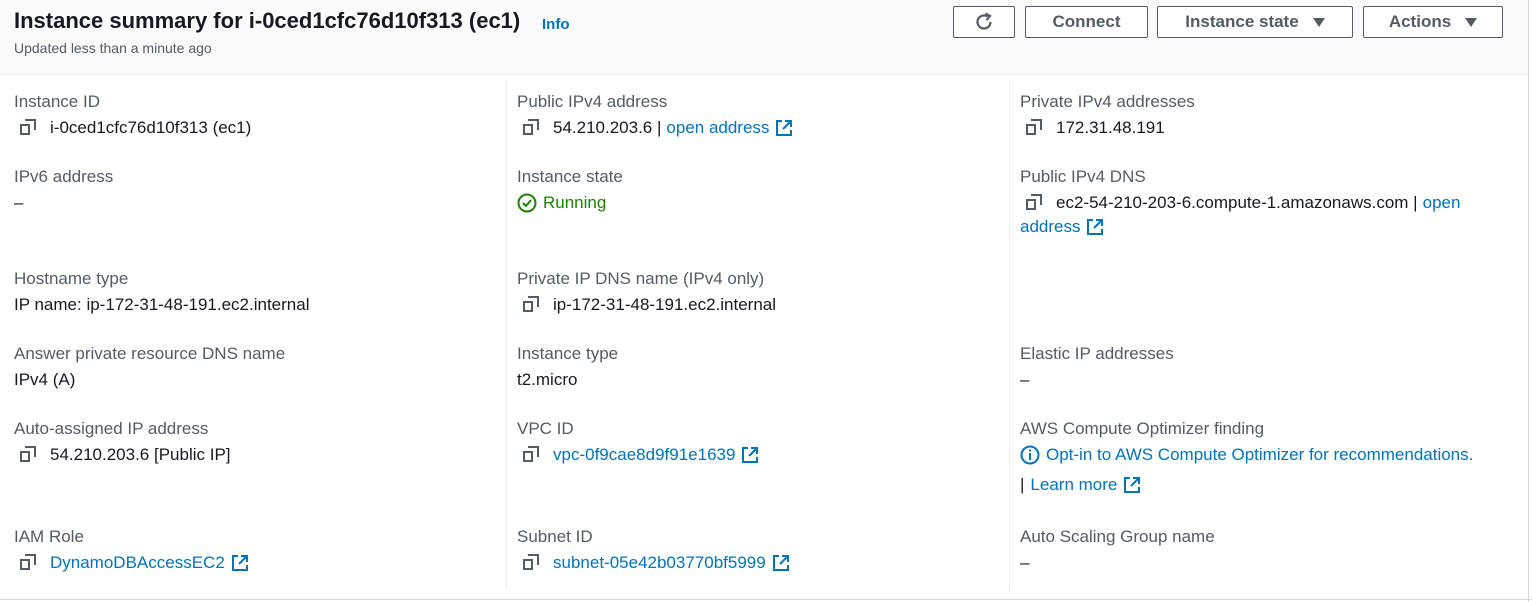  What do you see at coordinates (659, 563) in the screenshot?
I see `subnet-id-link: subnet-05e42b03770bf5999` at bounding box center [659, 563].